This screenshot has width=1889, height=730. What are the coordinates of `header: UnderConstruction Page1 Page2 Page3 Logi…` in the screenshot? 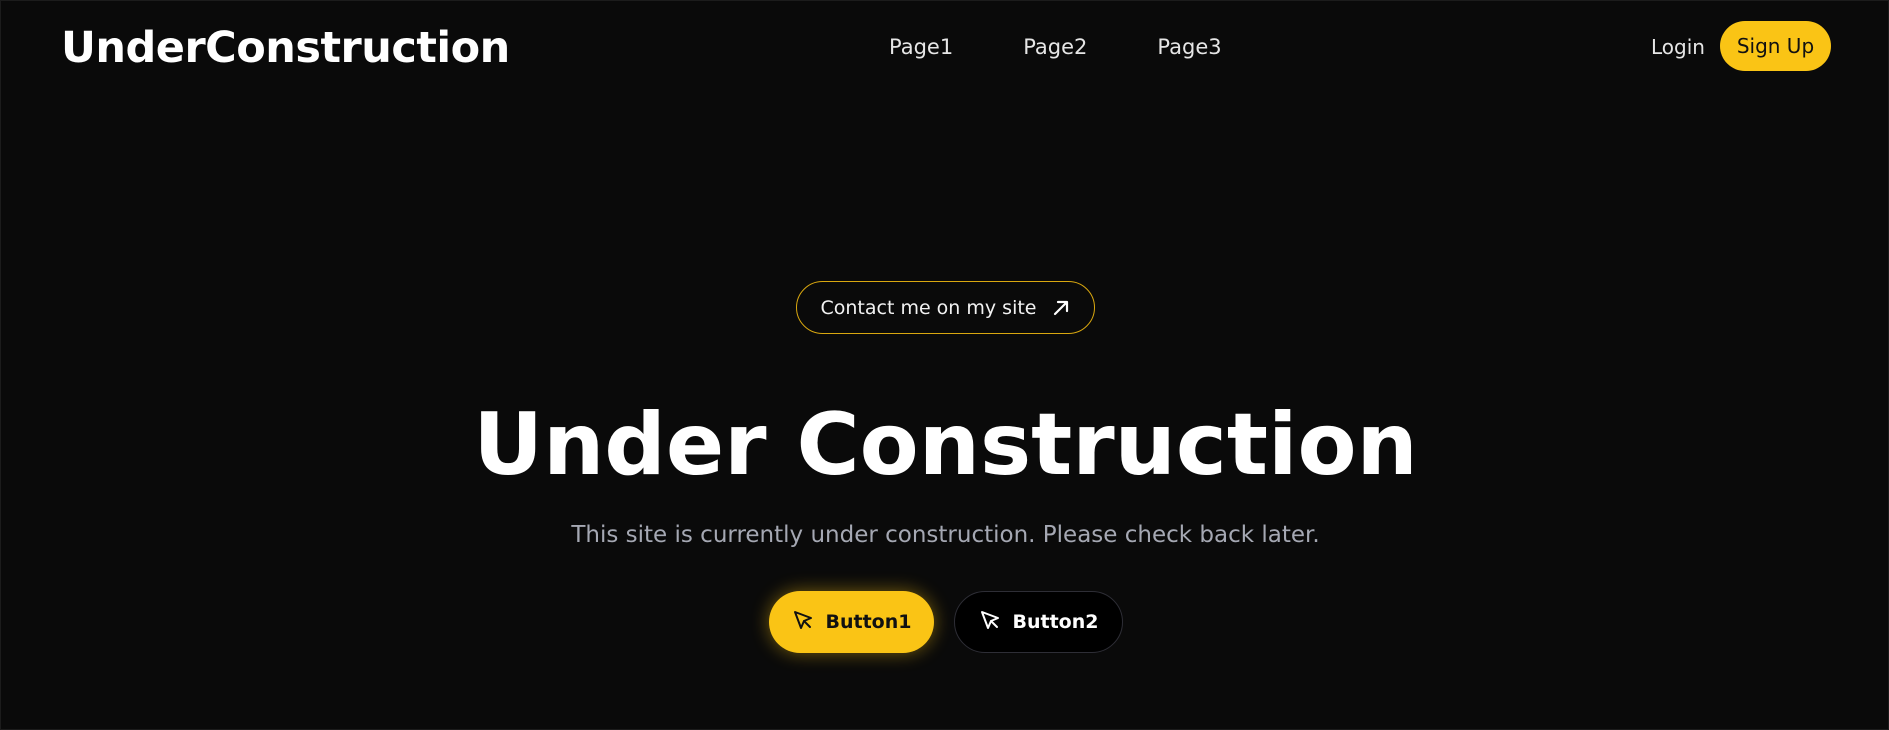 It's located at (945, 47).